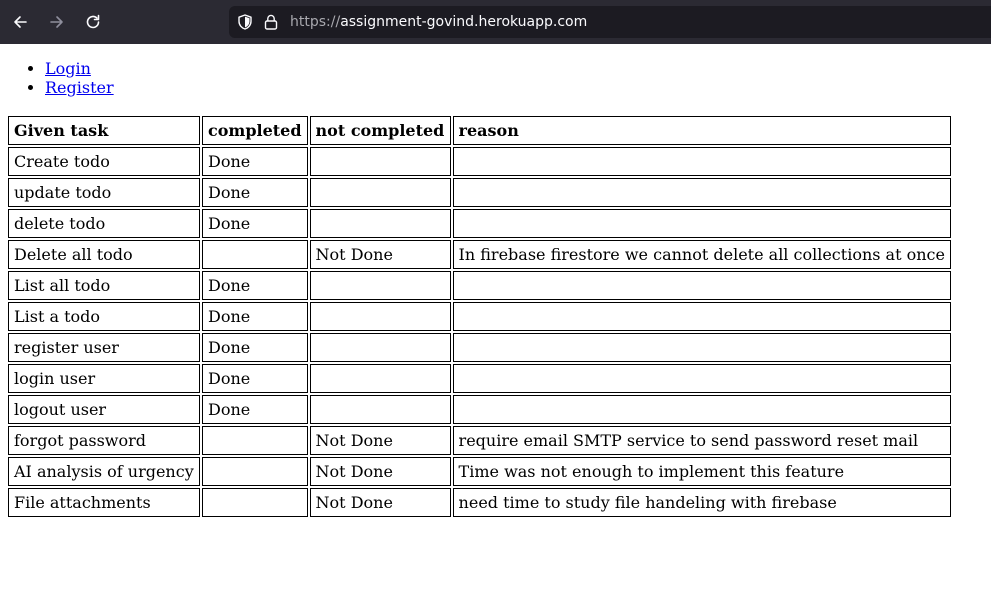 The width and height of the screenshot is (991, 612). What do you see at coordinates (104, 192) in the screenshot?
I see `task-cell: update todo` at bounding box center [104, 192].